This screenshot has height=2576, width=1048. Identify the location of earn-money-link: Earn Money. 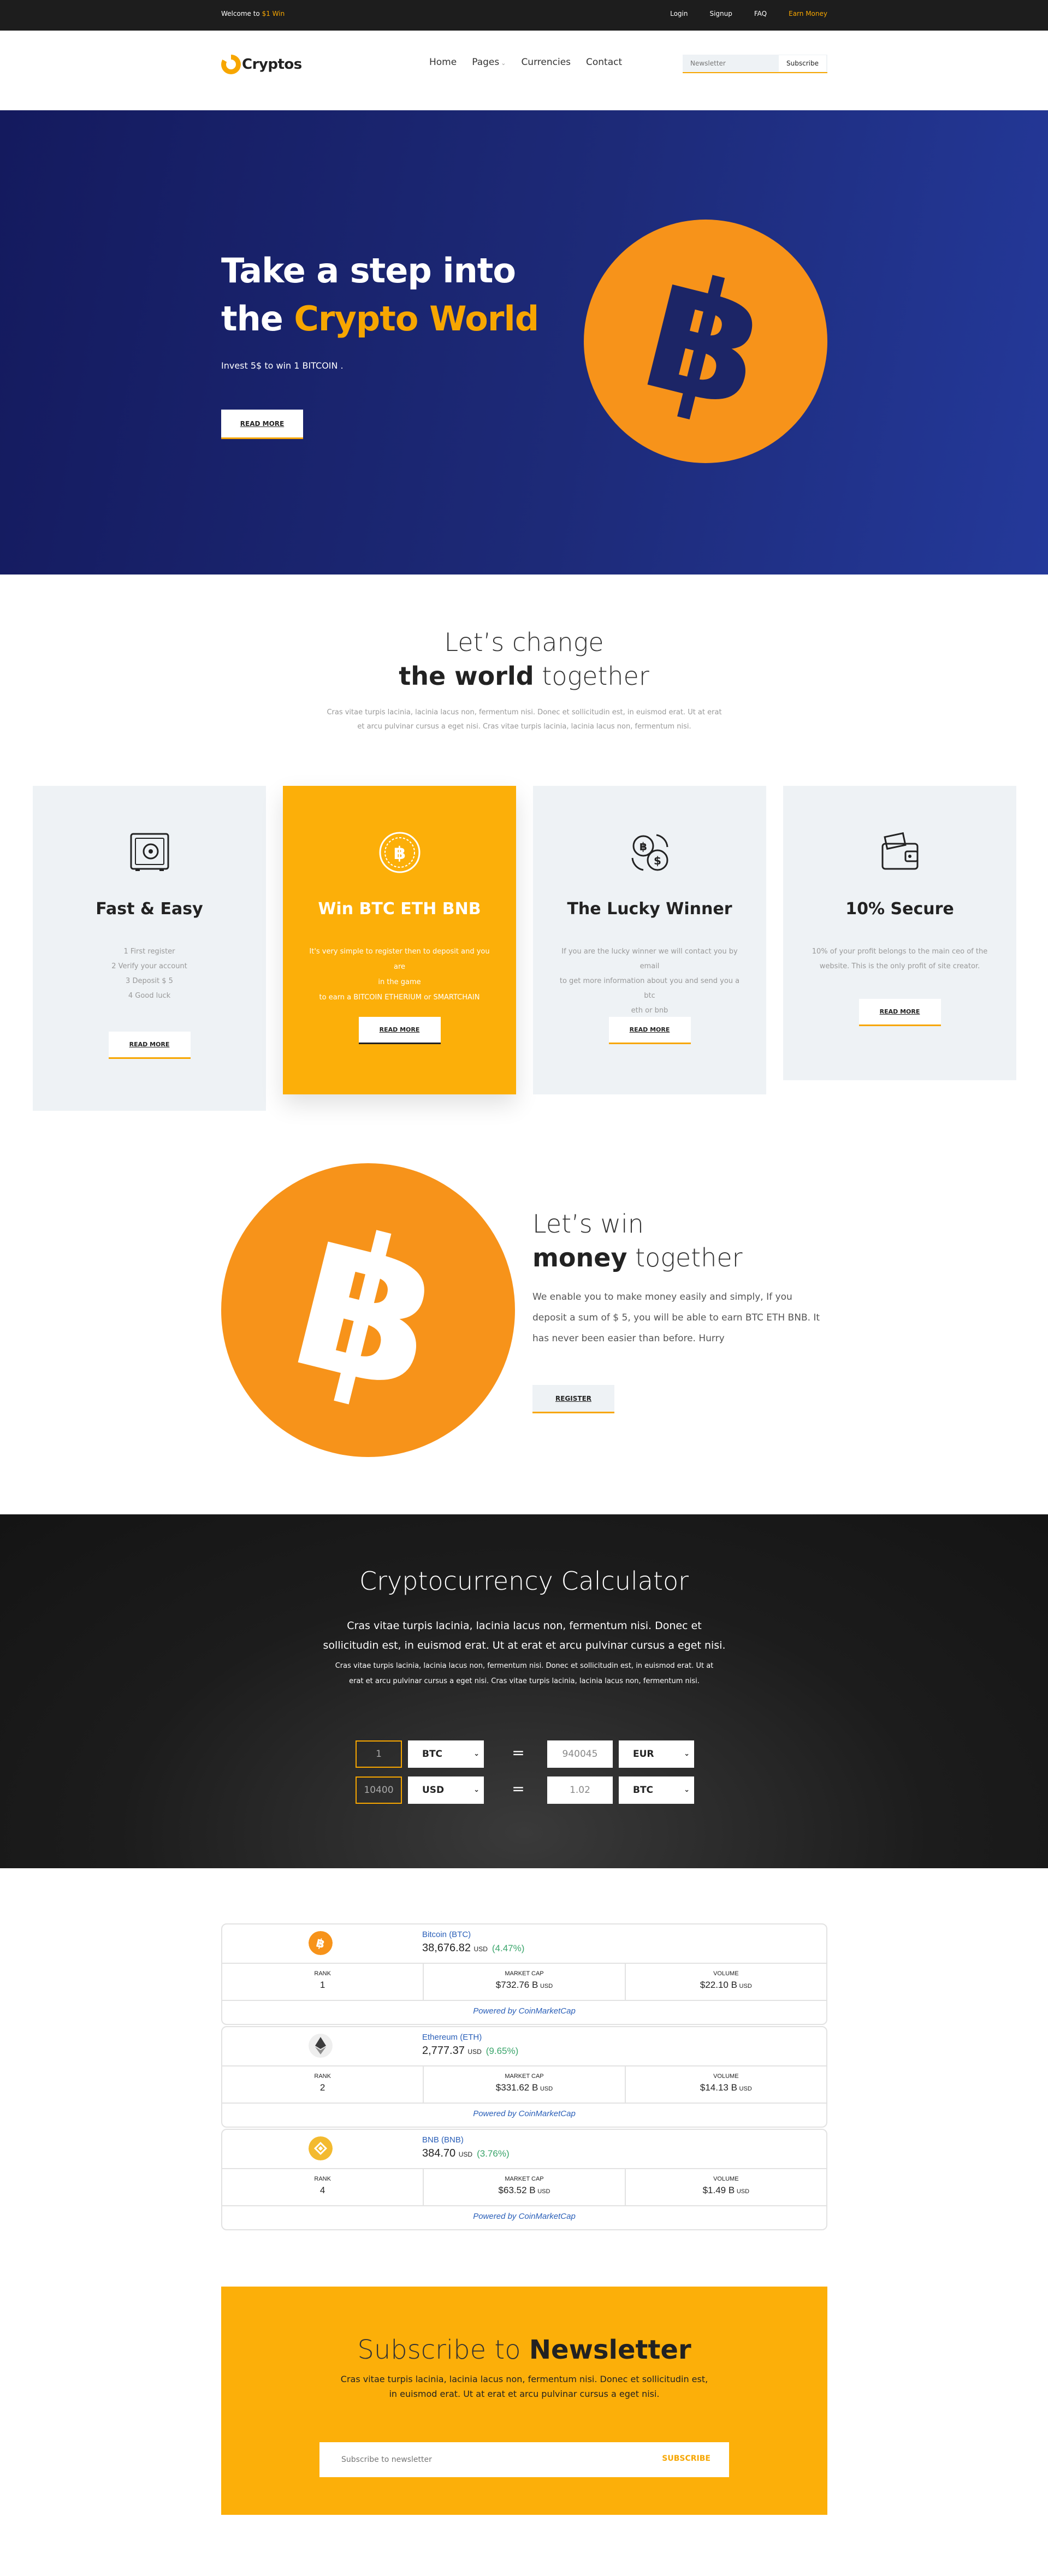
(808, 14).